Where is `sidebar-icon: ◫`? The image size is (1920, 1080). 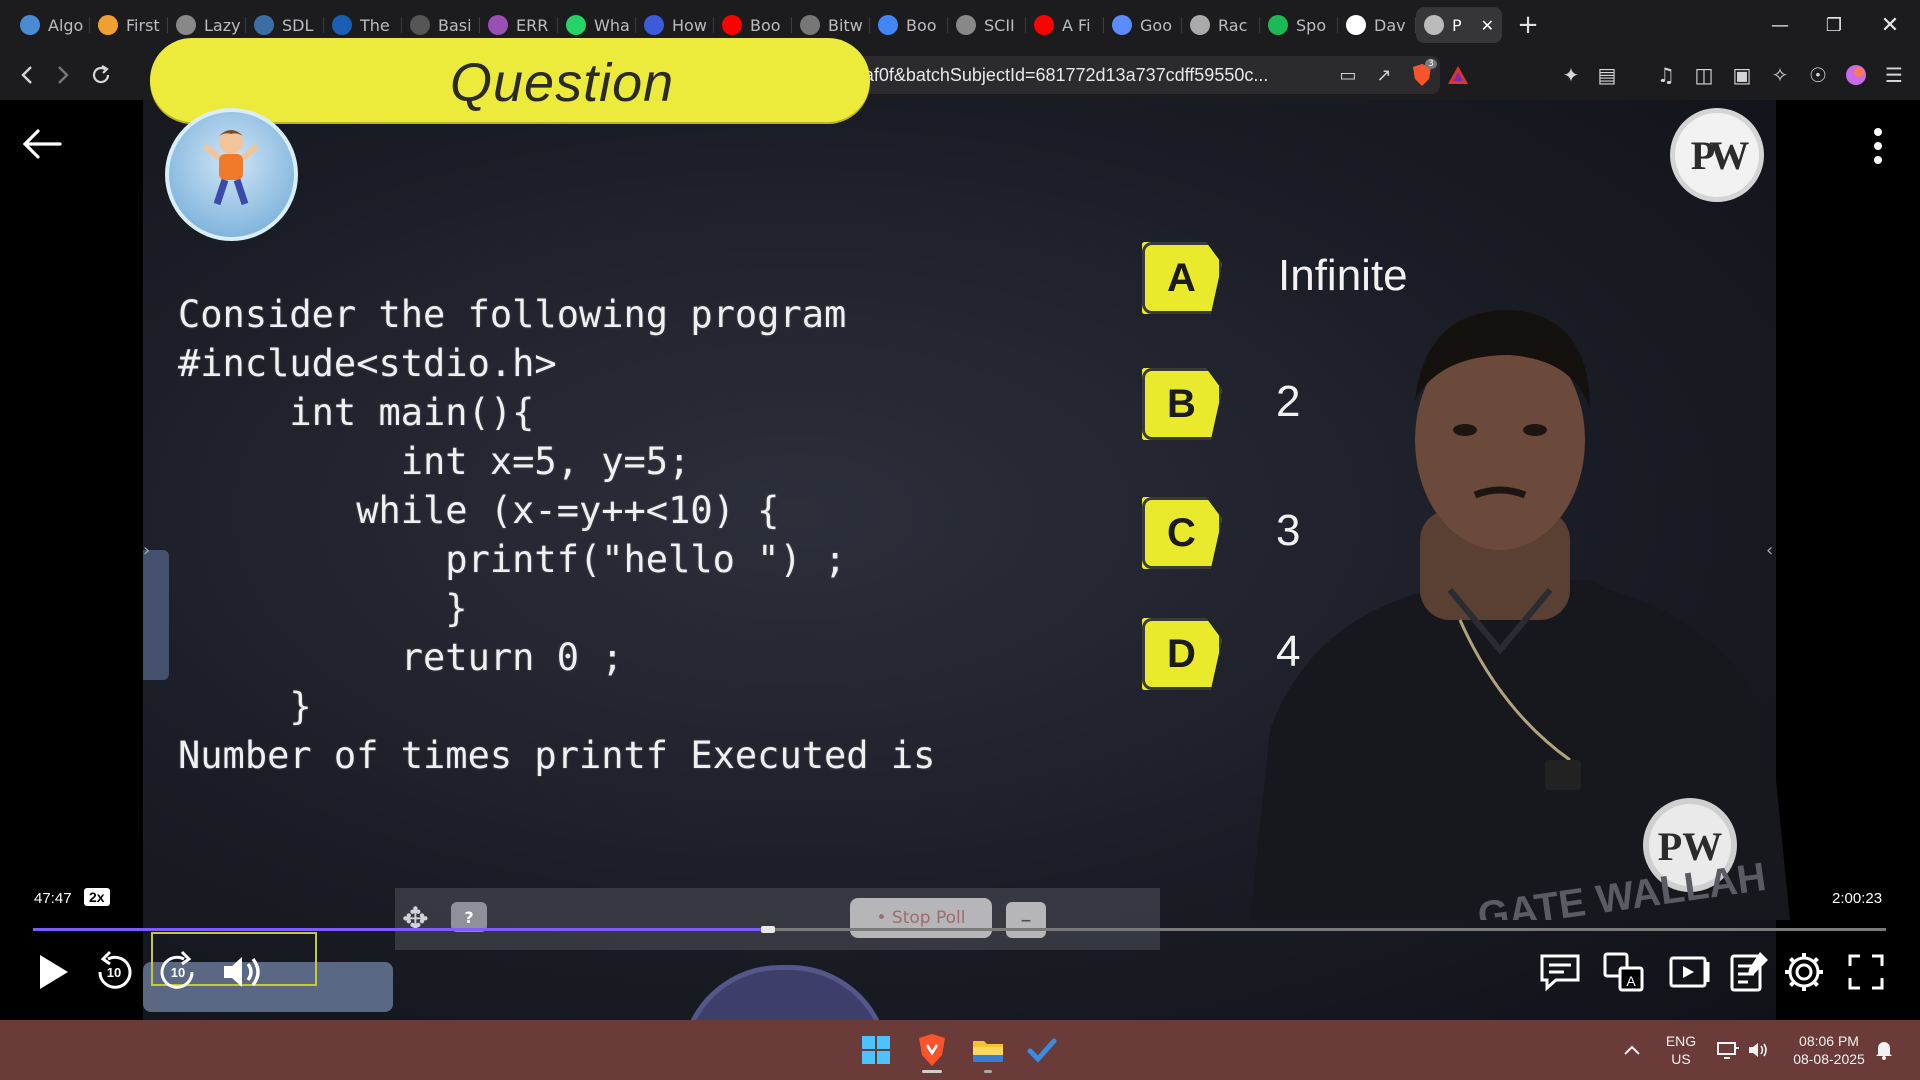
sidebar-icon: ◫ is located at coordinates (1704, 75).